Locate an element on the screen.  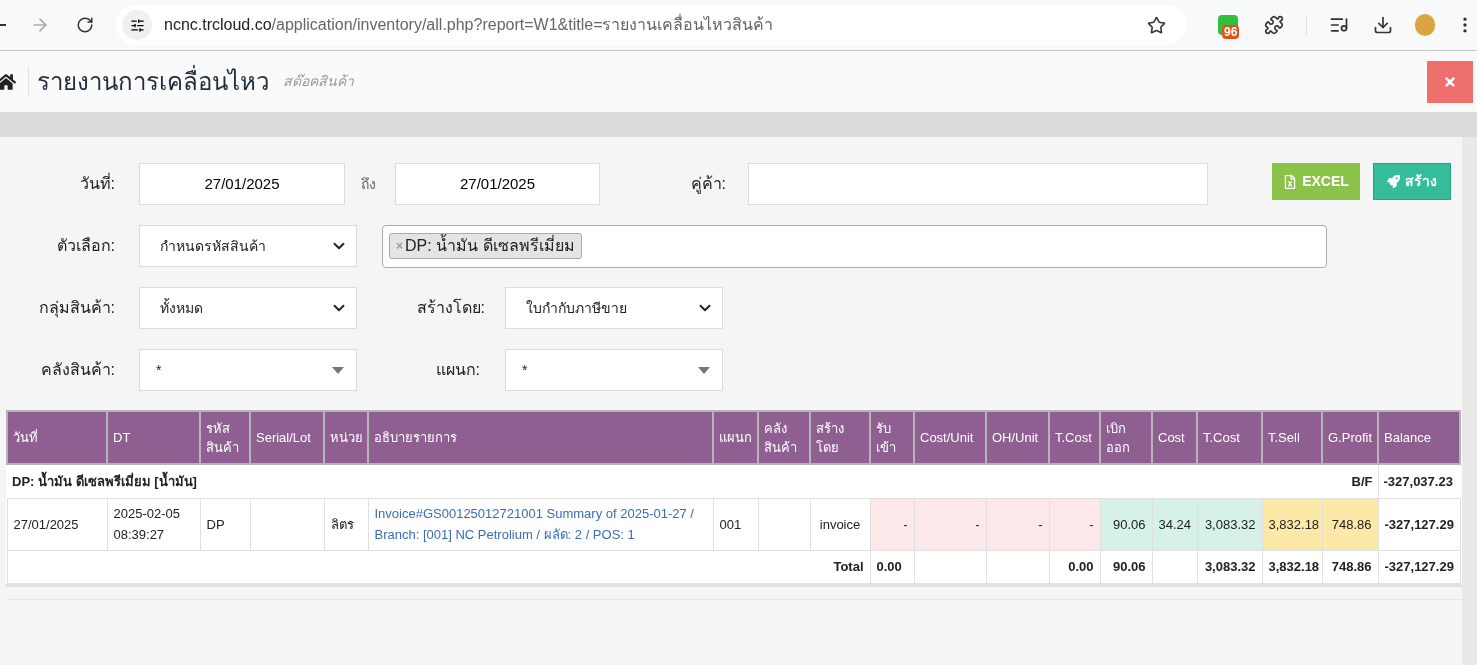
column-header: เบิก ออก is located at coordinates (1126, 437).